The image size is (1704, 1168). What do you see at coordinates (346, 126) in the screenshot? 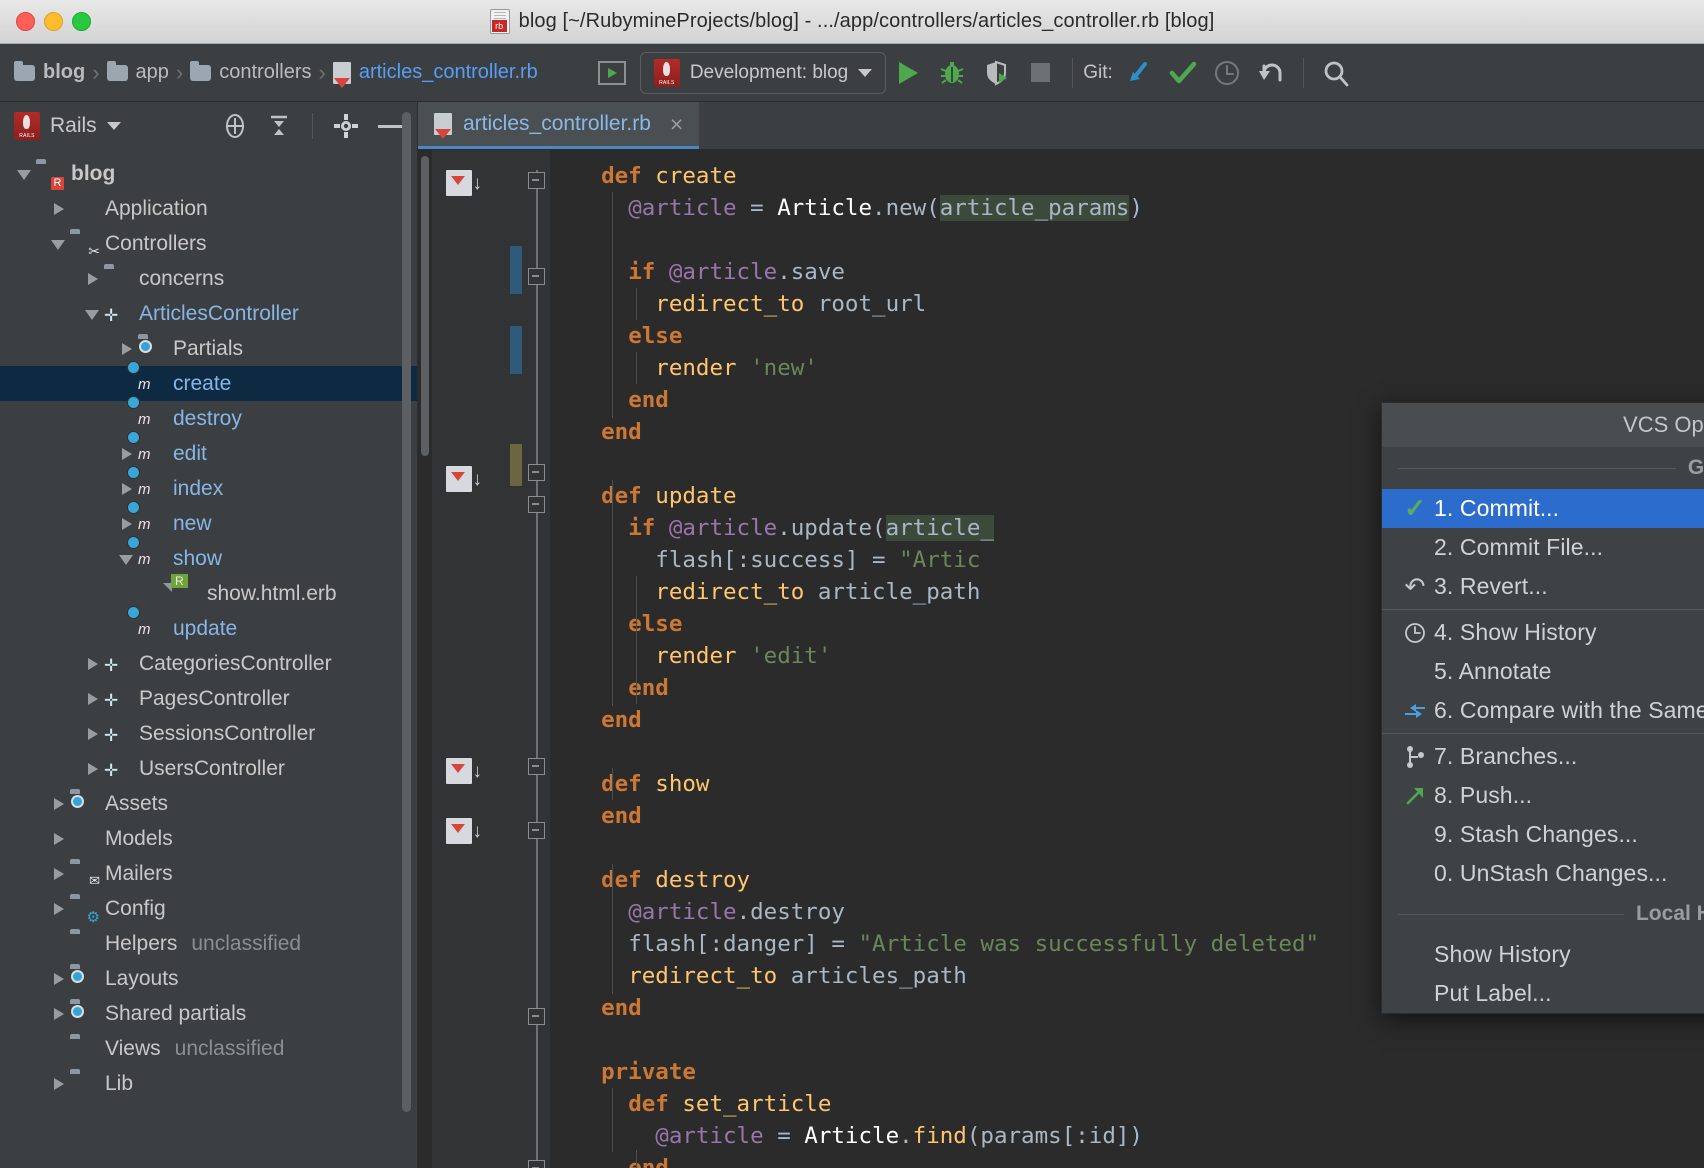
I see `settings-gear-icon` at bounding box center [346, 126].